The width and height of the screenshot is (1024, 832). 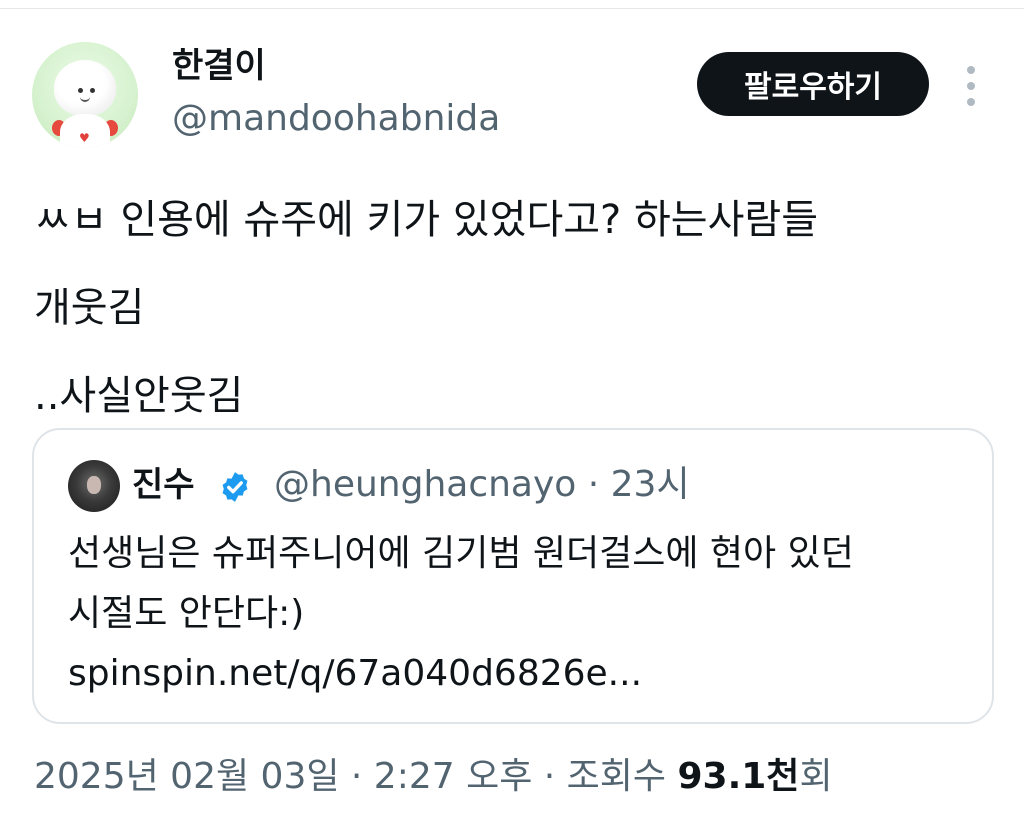 What do you see at coordinates (235, 487) in the screenshot?
I see `verified-badge-icon` at bounding box center [235, 487].